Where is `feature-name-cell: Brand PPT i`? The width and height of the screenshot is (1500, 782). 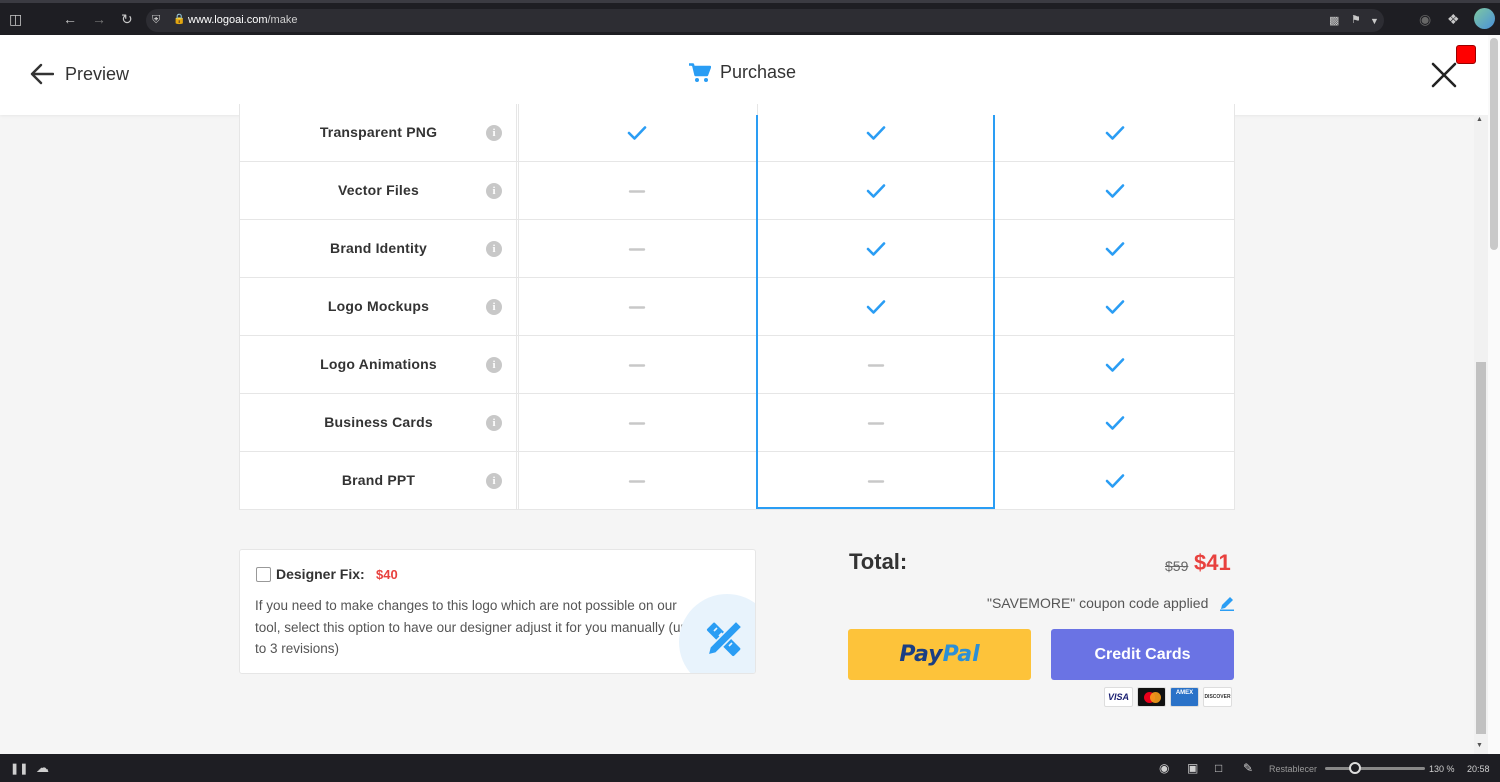
feature-name-cell: Brand PPT i is located at coordinates (378, 480).